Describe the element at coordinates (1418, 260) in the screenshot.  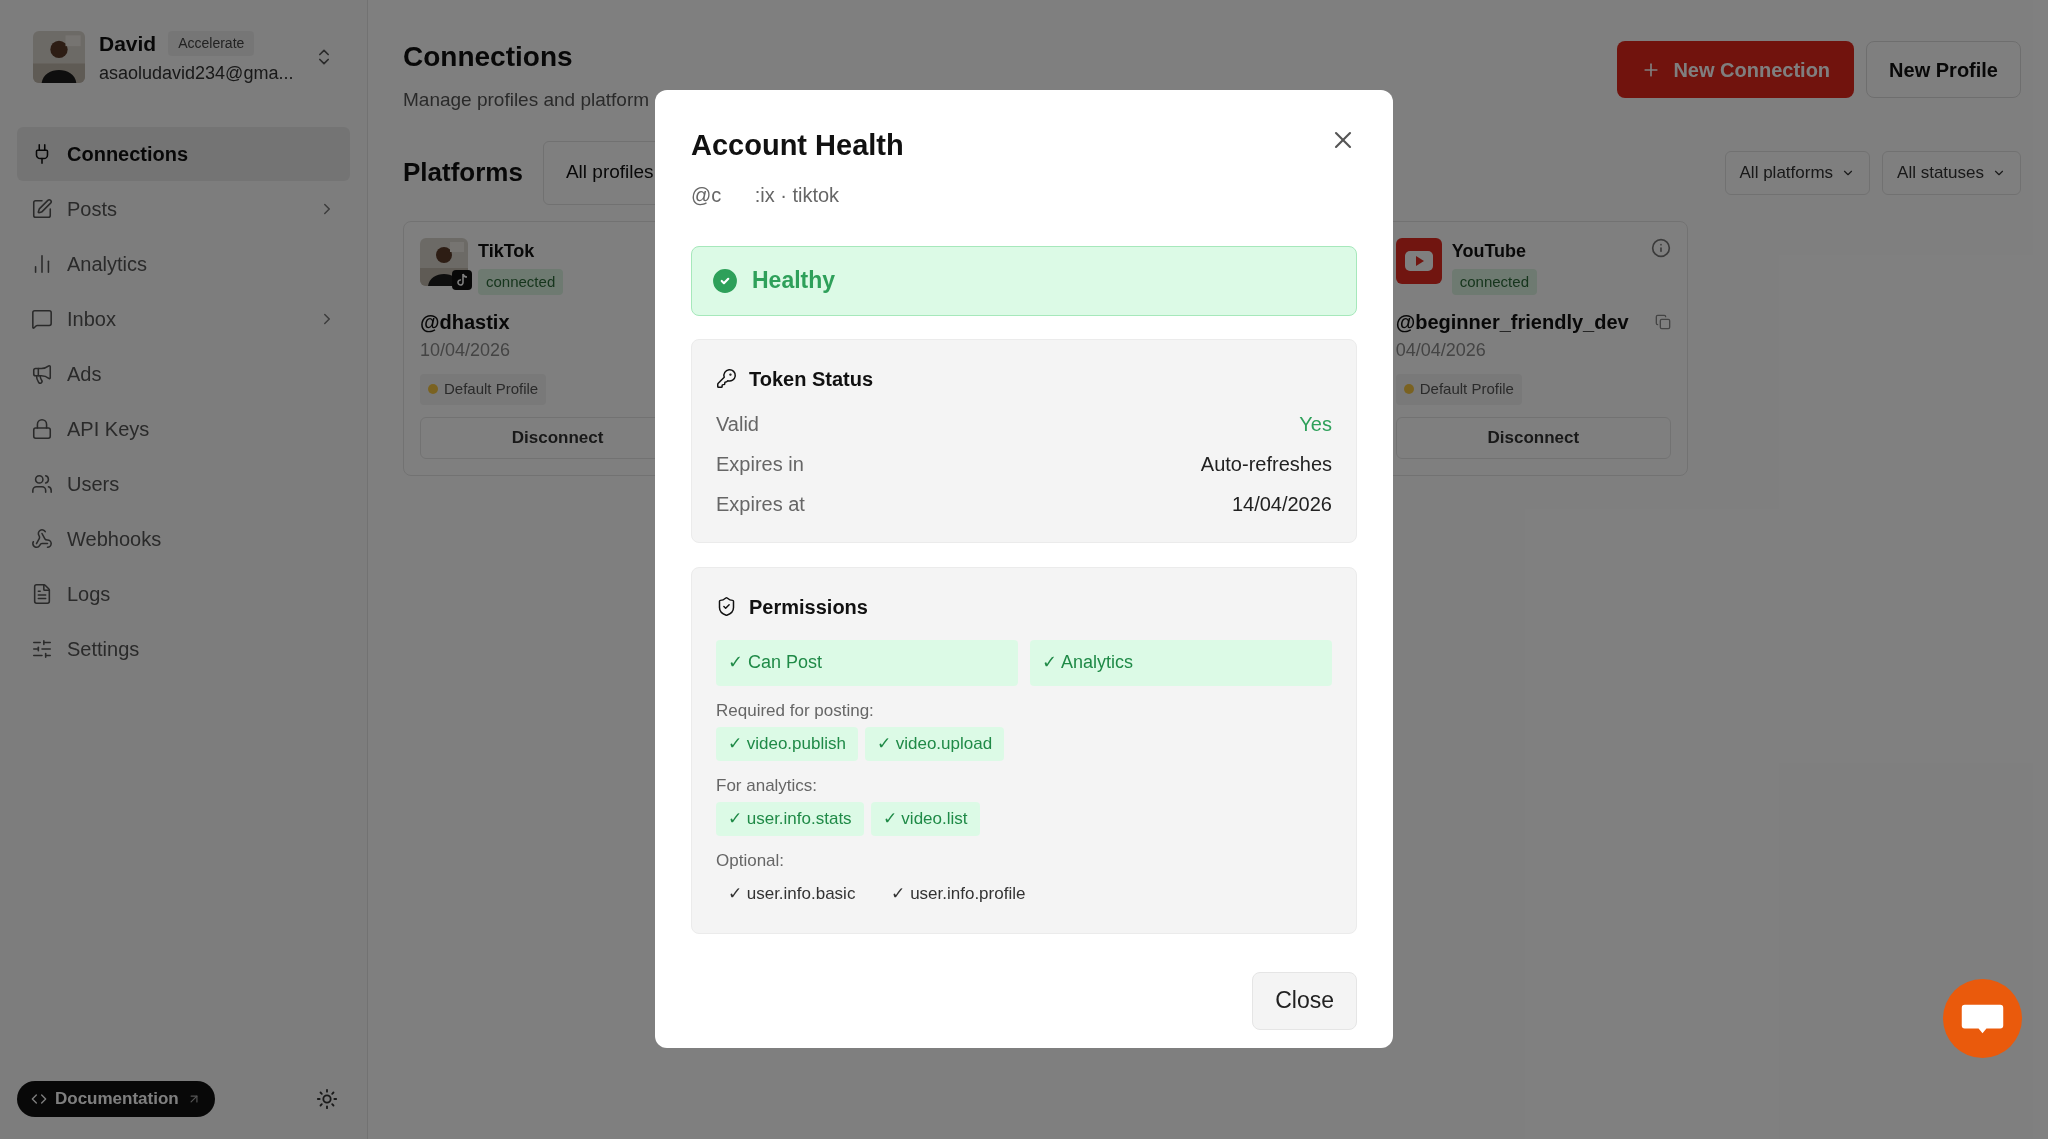
I see `play-icon` at that location.